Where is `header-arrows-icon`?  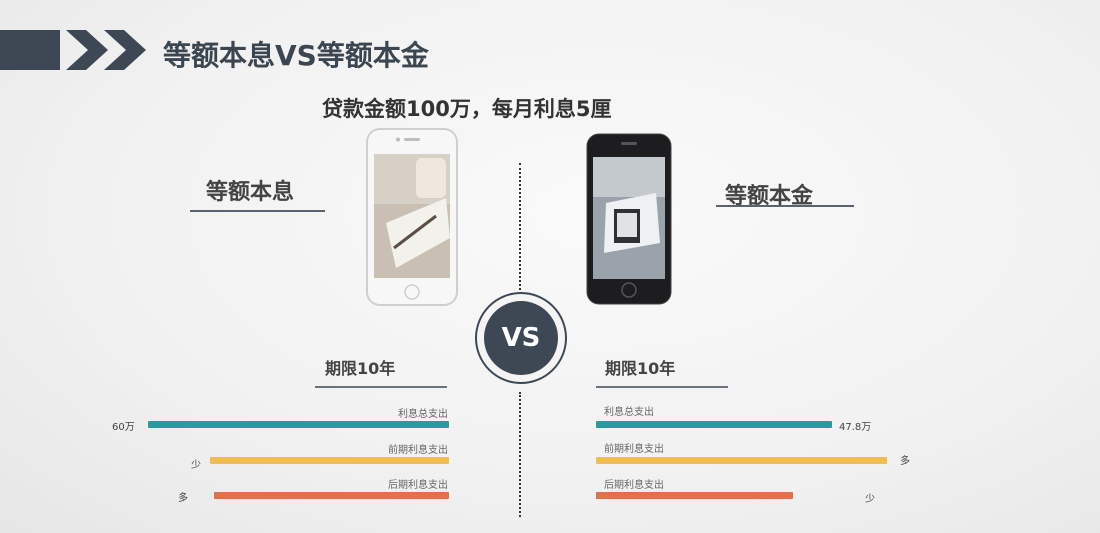 header-arrows-icon is located at coordinates (73, 50).